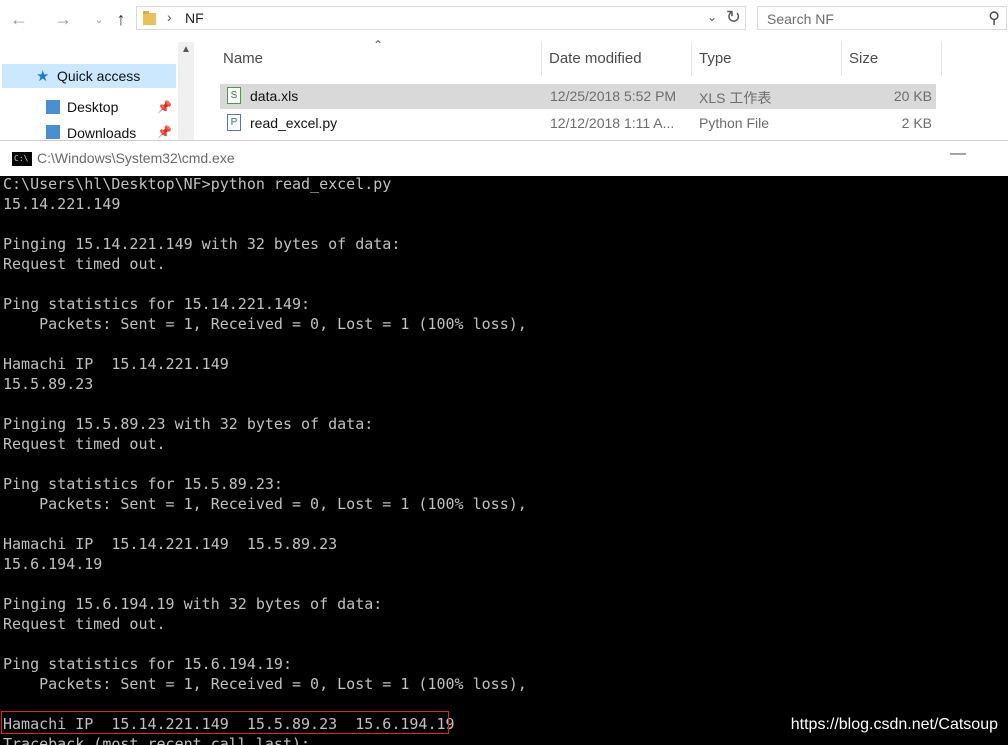  What do you see at coordinates (170, 544) in the screenshot?
I see `console-line: Hamachi IP 15.14.221.149 15.5.89.23` at bounding box center [170, 544].